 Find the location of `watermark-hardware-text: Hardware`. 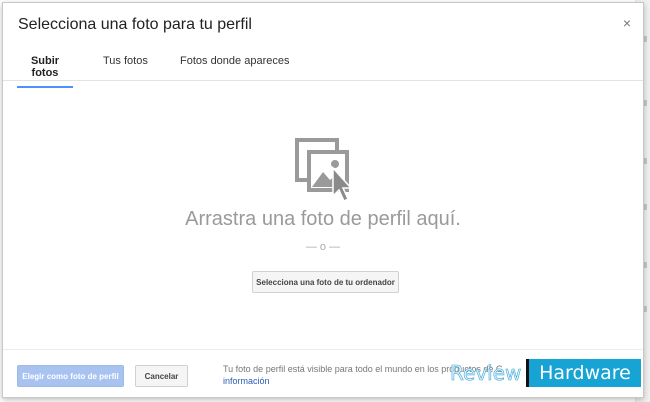

watermark-hardware-text: Hardware is located at coordinates (583, 373).